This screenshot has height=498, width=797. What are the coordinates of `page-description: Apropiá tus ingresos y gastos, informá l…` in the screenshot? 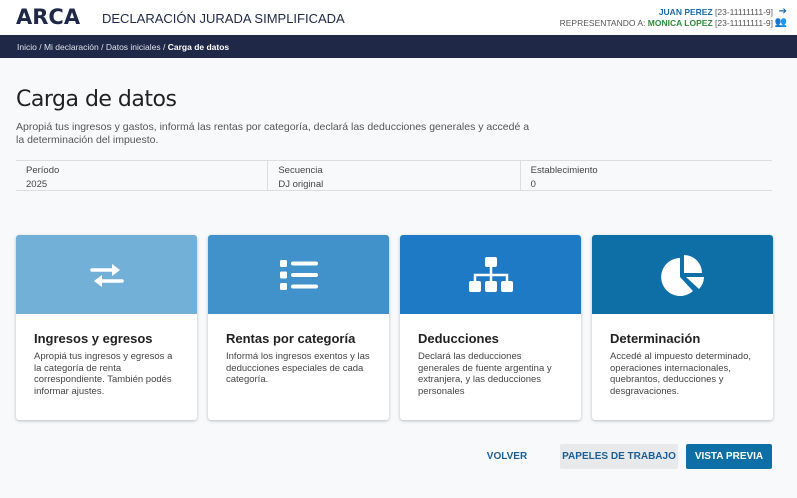 It's located at (273, 133).